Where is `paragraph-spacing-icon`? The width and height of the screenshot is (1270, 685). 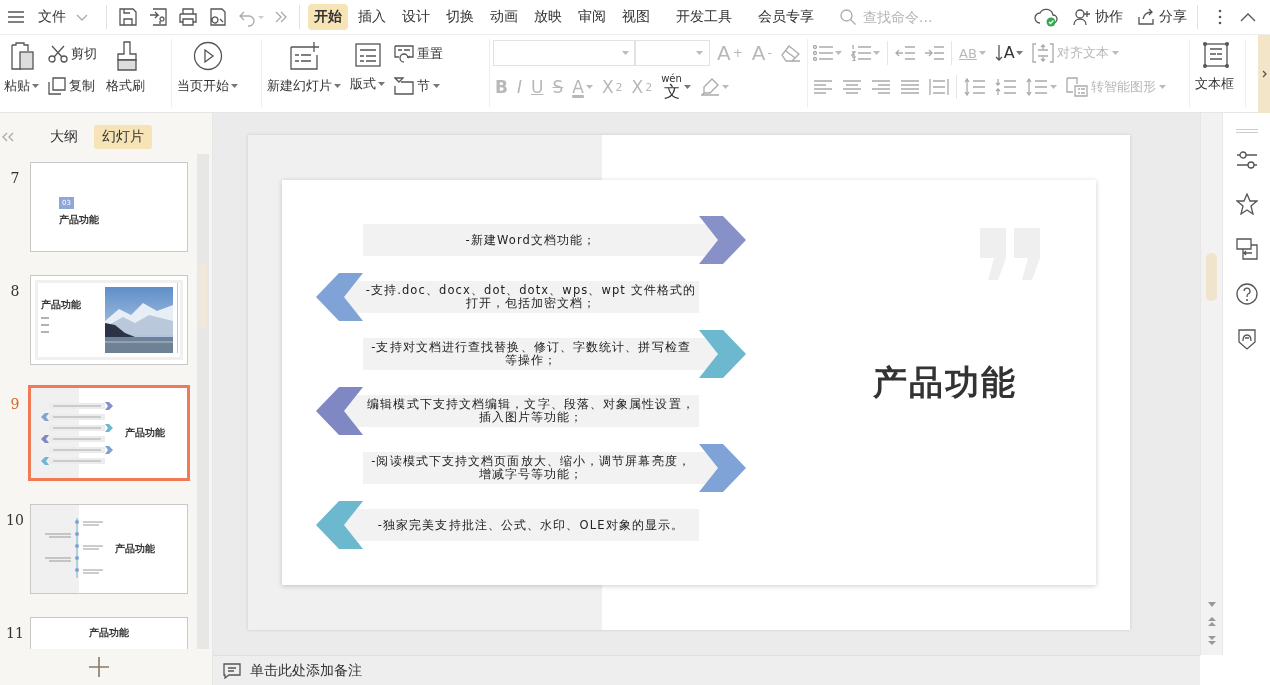 paragraph-spacing-icon is located at coordinates (1006, 87).